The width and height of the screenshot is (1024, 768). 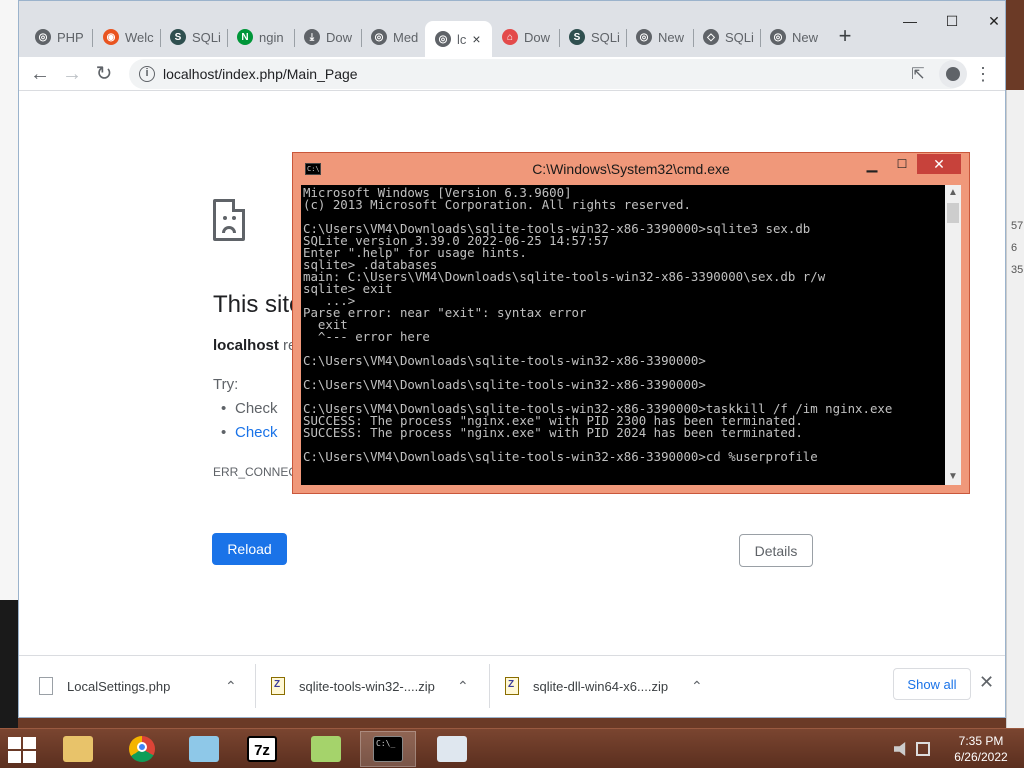 I want to click on suggestion-link: Check, so click(x=249, y=432).